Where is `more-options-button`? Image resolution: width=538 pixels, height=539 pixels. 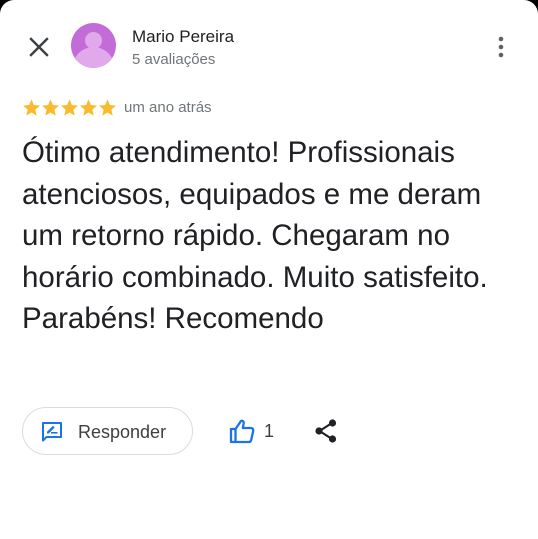
more-options-button is located at coordinates (501, 47).